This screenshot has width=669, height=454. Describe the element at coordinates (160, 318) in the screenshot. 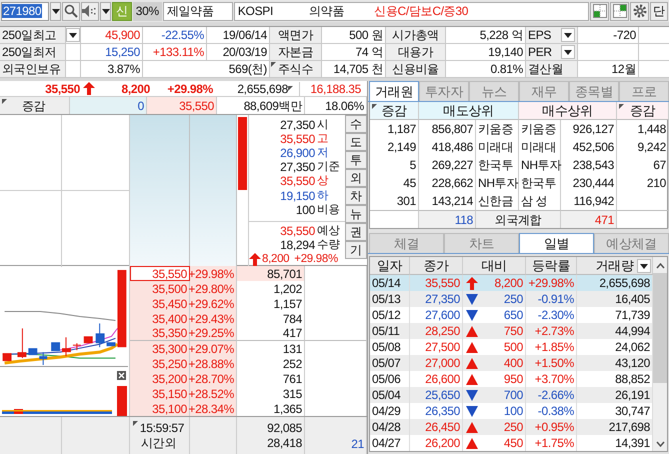

I see `order-price: 35,400` at that location.